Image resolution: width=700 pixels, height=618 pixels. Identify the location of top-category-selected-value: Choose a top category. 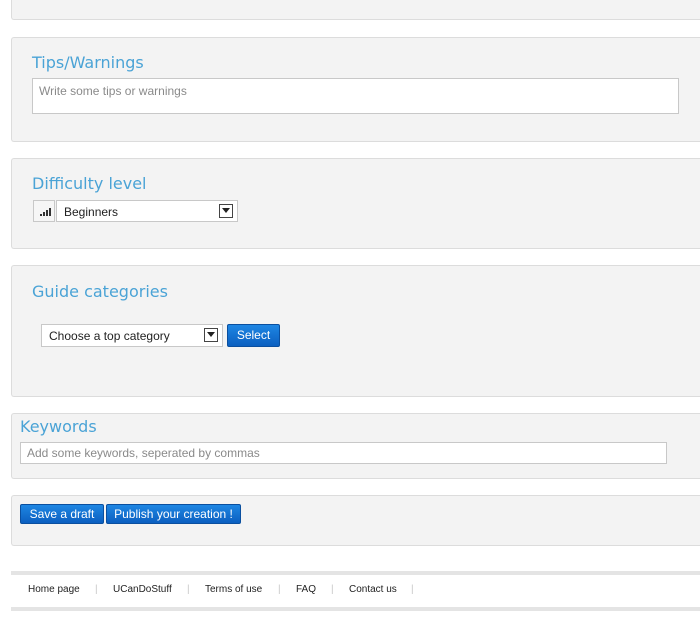
(109, 336).